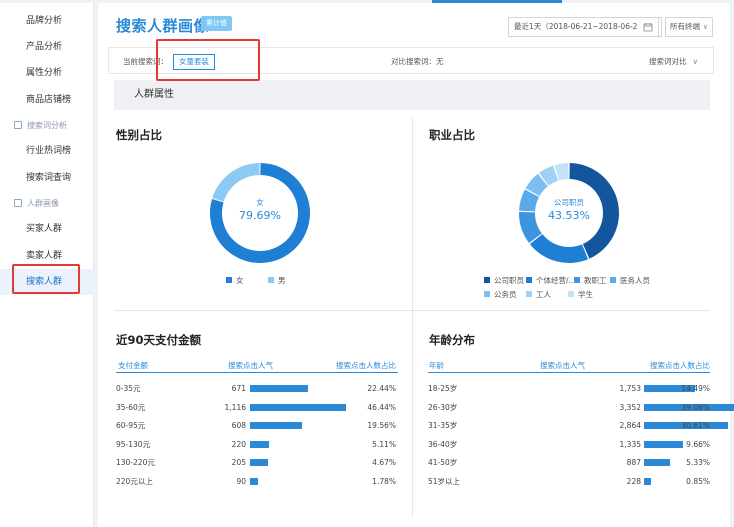 The image size is (734, 527). What do you see at coordinates (381, 407) in the screenshot?
I see `row-ratio-value: 46.44%` at bounding box center [381, 407].